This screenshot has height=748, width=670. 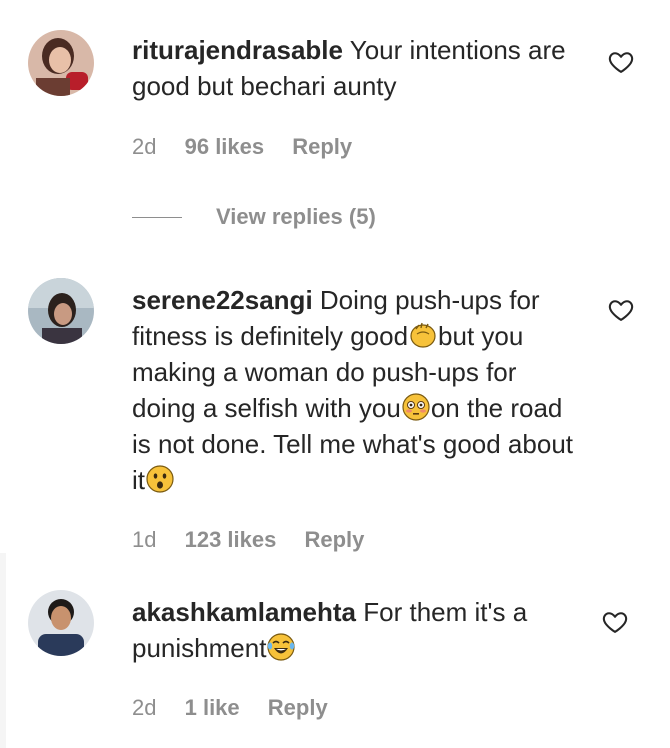 I want to click on avatar, so click(x=61, y=623).